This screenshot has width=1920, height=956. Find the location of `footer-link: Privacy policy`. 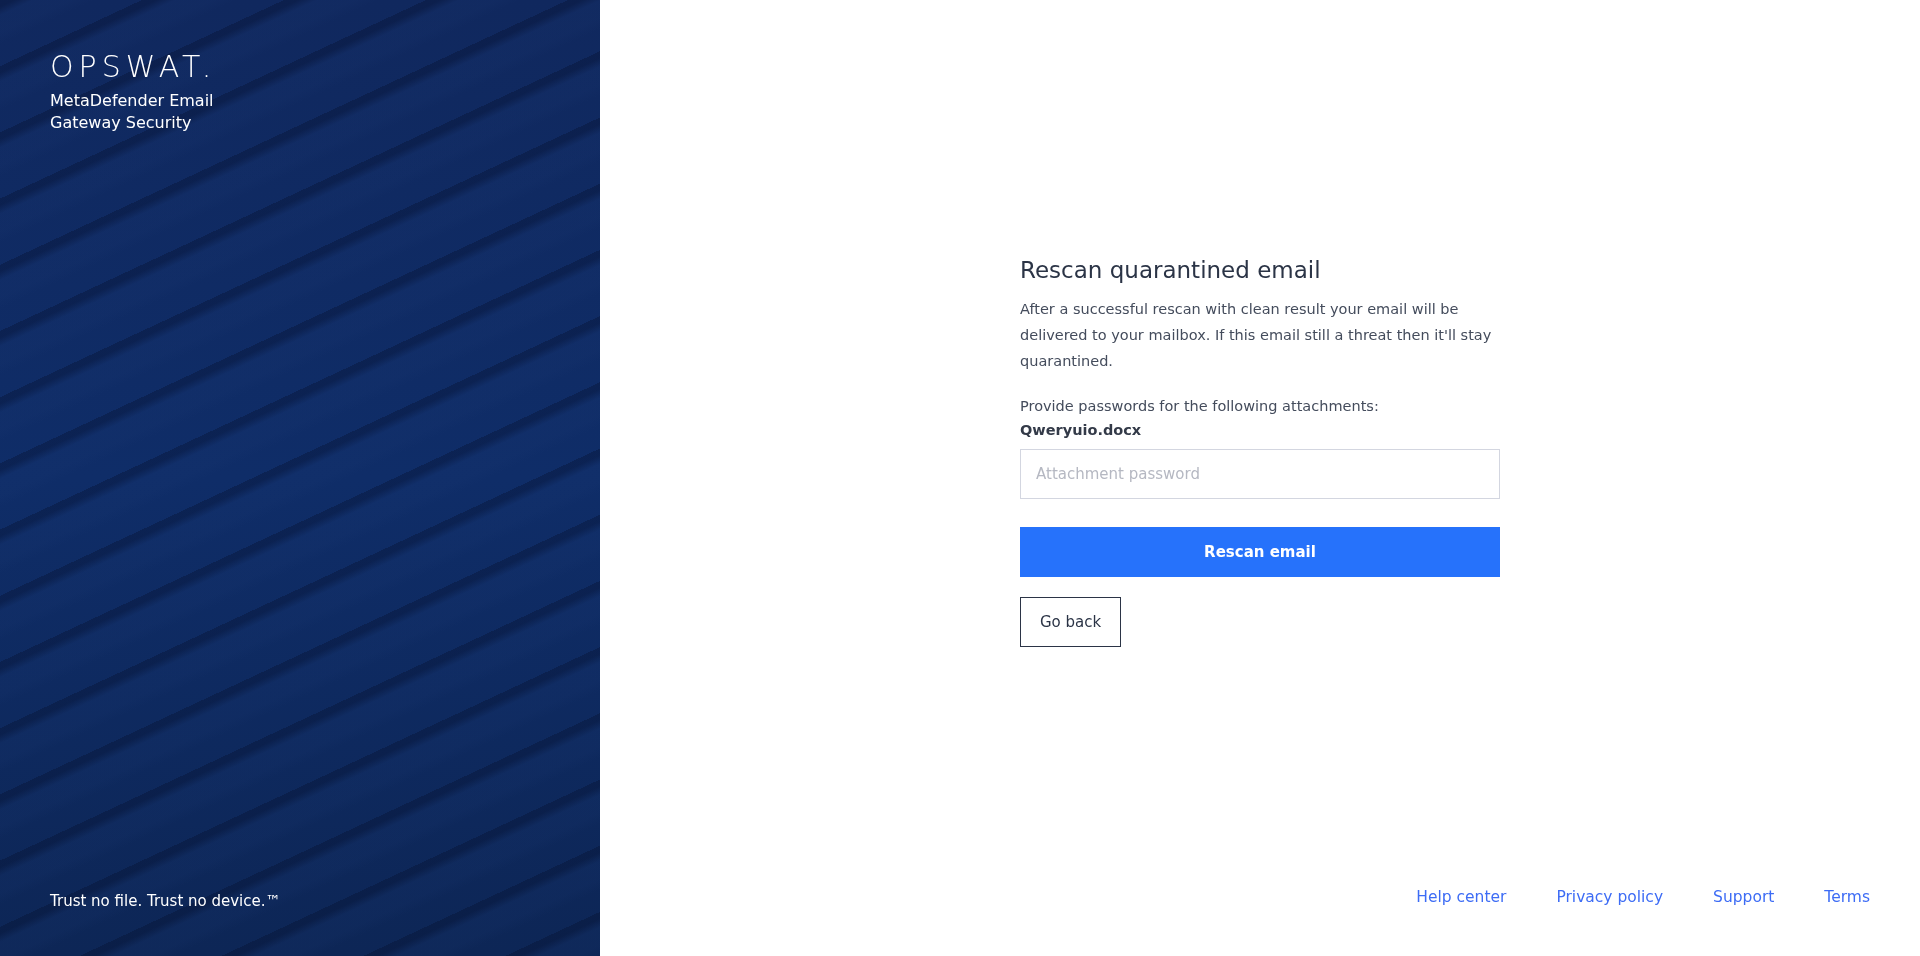

footer-link: Privacy policy is located at coordinates (1610, 897).